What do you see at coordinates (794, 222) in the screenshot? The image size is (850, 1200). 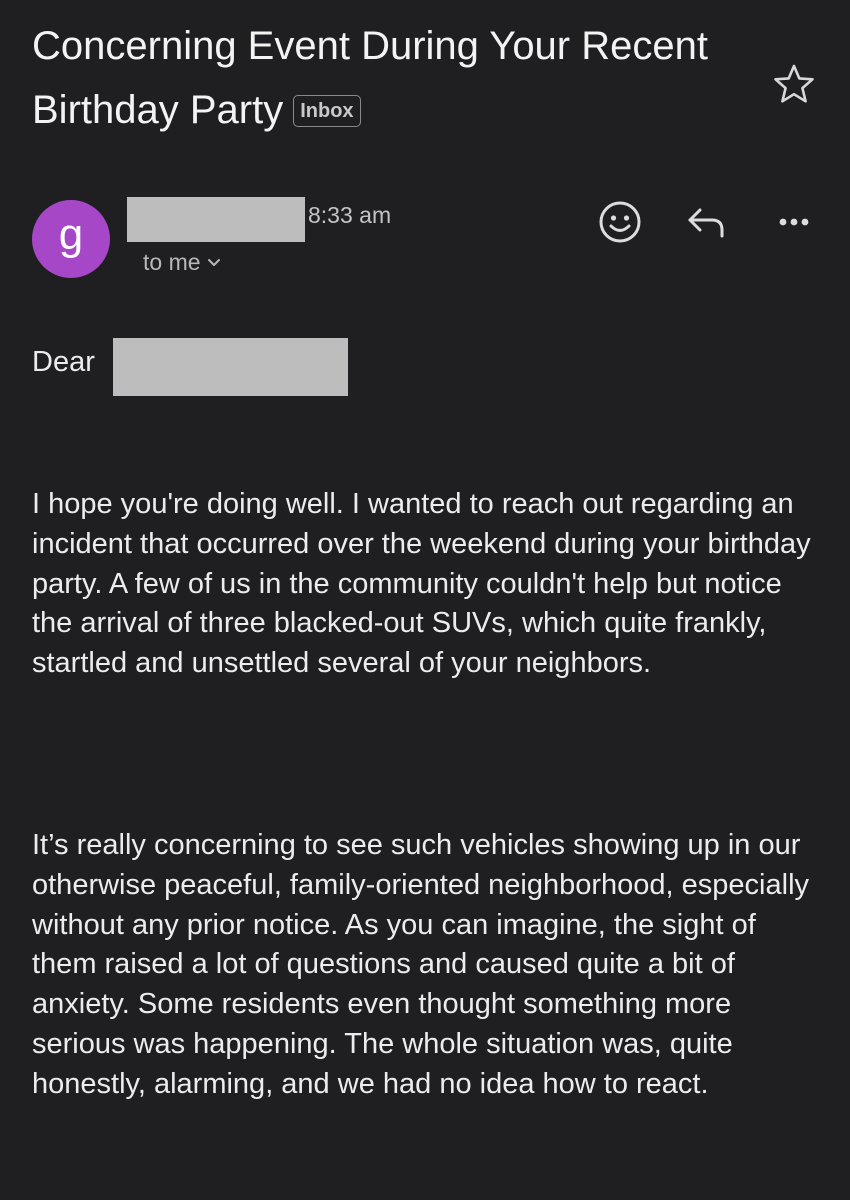 I see `more-icon` at bounding box center [794, 222].